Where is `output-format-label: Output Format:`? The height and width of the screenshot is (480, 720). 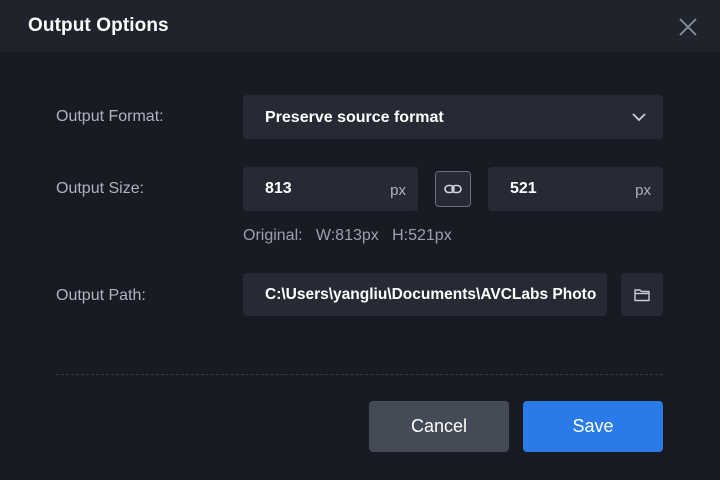
output-format-label: Output Format: is located at coordinates (110, 116).